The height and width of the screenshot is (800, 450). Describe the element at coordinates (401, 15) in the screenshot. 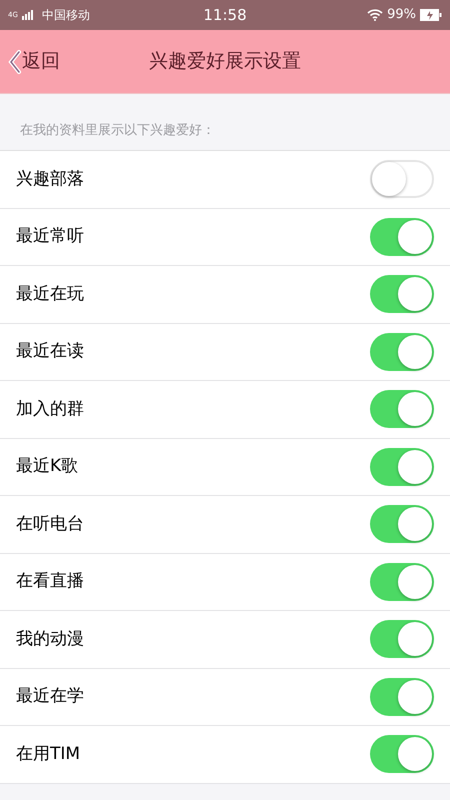

I see `battery-percent: 99%` at that location.